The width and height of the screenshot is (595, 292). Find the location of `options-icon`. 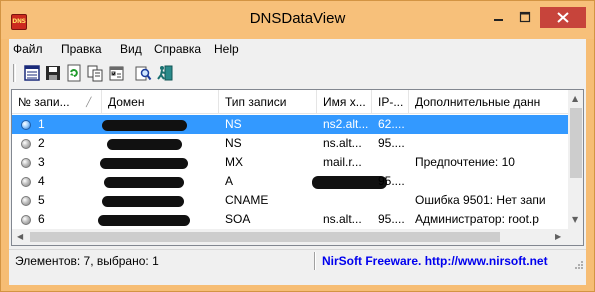

options-icon is located at coordinates (116, 73).